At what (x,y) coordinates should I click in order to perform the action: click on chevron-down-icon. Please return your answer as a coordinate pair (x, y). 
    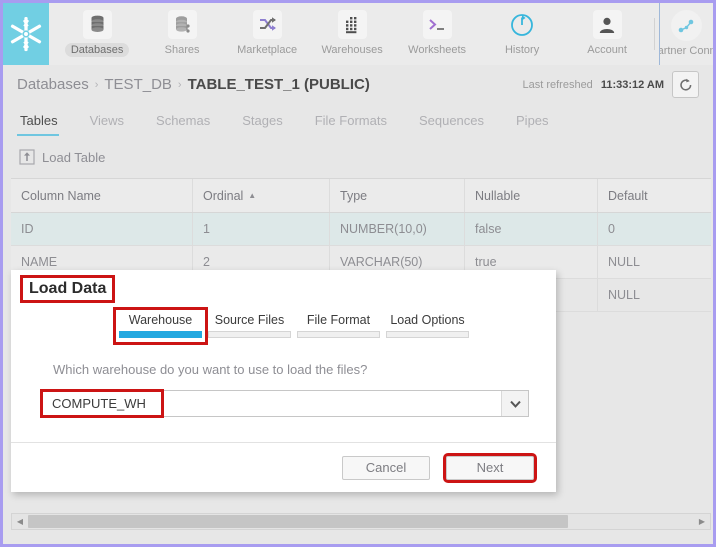
    Looking at the image, I should click on (514, 403).